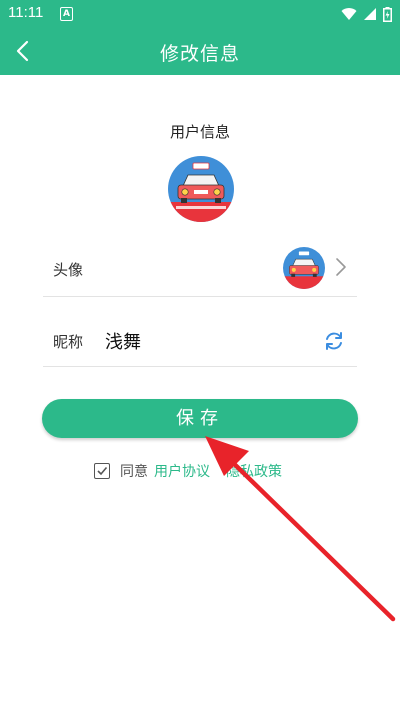 The height and width of the screenshot is (711, 400). I want to click on avatar-label: 头像, so click(68, 270).